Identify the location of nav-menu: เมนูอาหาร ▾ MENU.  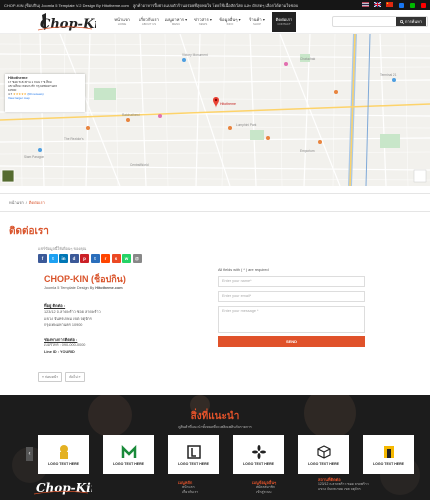
(176, 22).